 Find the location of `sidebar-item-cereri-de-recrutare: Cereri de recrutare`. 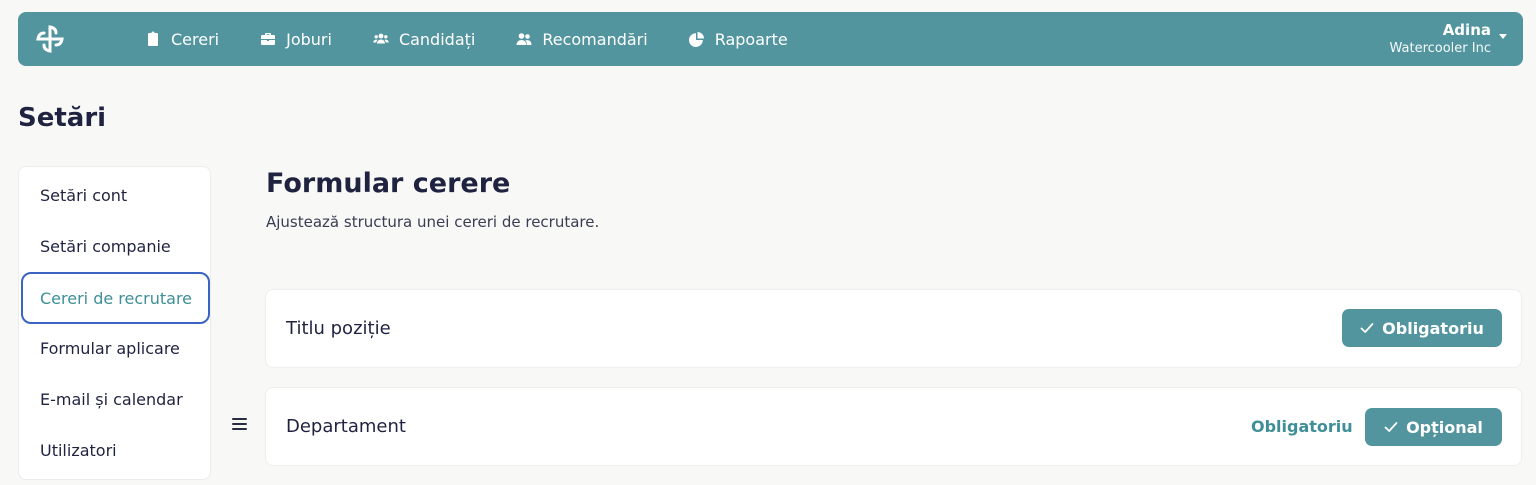

sidebar-item-cereri-de-recrutare: Cereri de recrutare is located at coordinates (115, 298).